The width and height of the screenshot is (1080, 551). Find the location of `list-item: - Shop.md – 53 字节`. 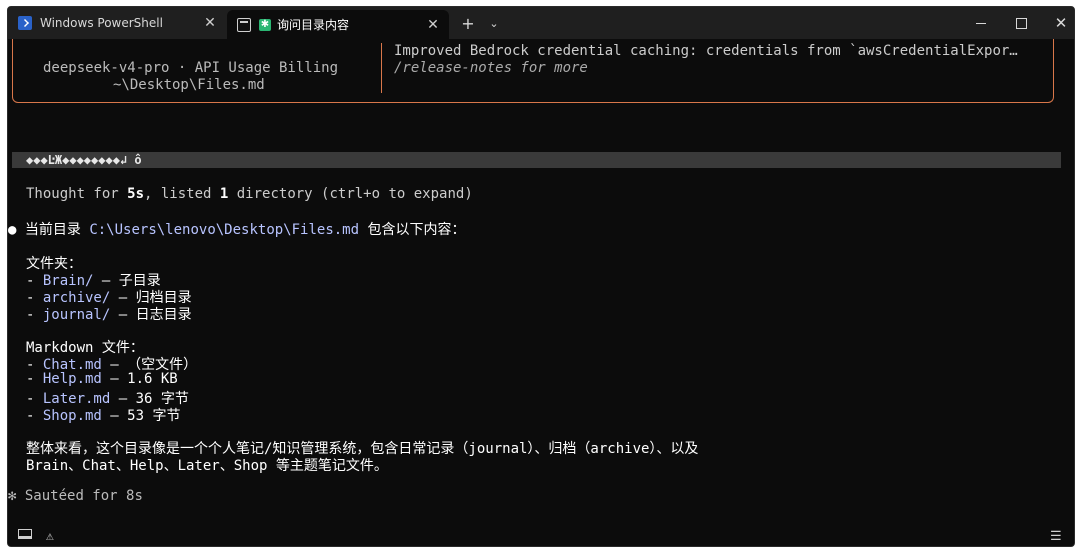

list-item: - Shop.md – 53 字节 is located at coordinates (103, 415).